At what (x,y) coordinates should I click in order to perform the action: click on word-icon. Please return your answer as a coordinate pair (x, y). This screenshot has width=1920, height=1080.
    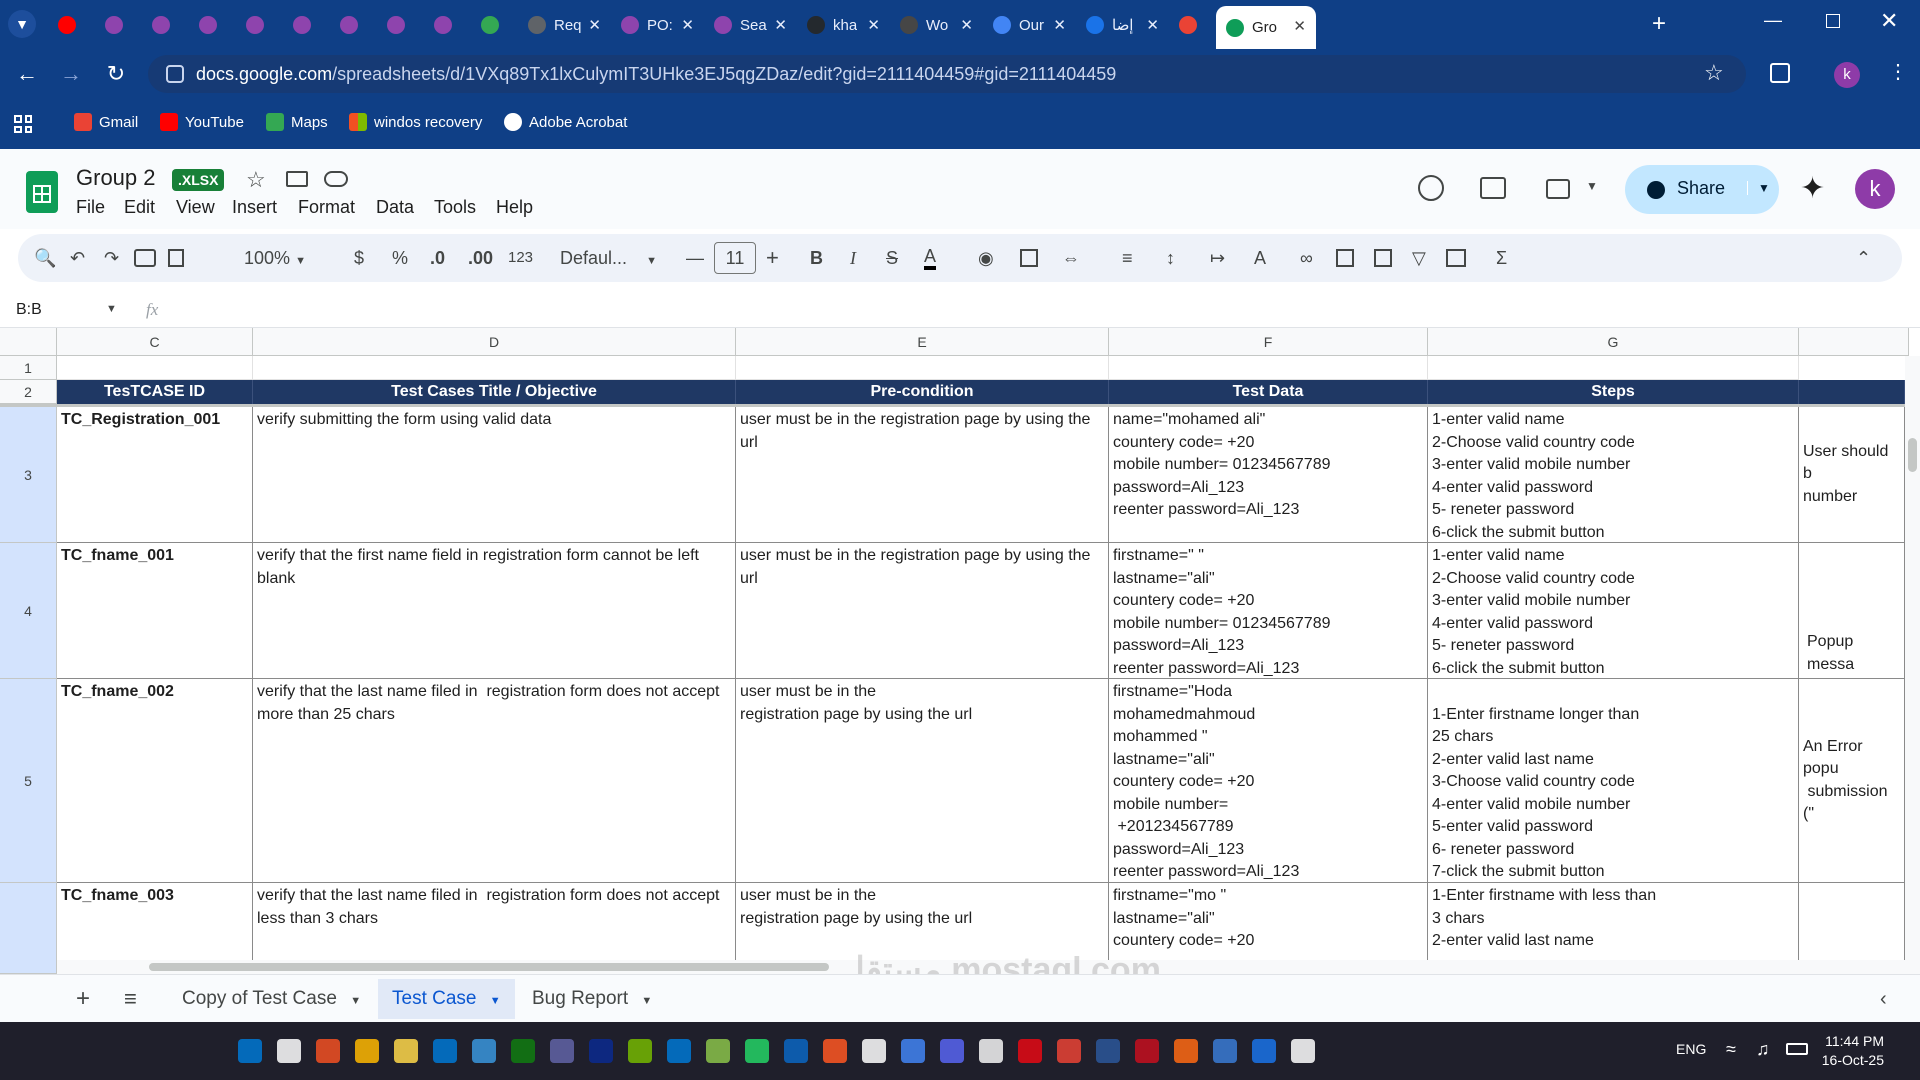
    Looking at the image, I should click on (1108, 1051).